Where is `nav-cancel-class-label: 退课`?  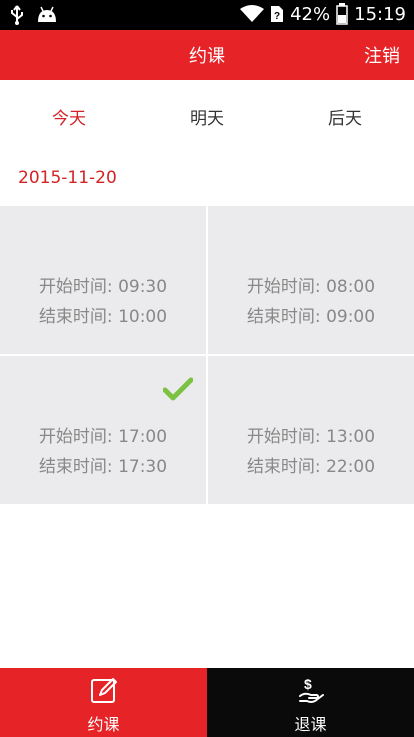
nav-cancel-class-label: 退课 is located at coordinates (310, 724).